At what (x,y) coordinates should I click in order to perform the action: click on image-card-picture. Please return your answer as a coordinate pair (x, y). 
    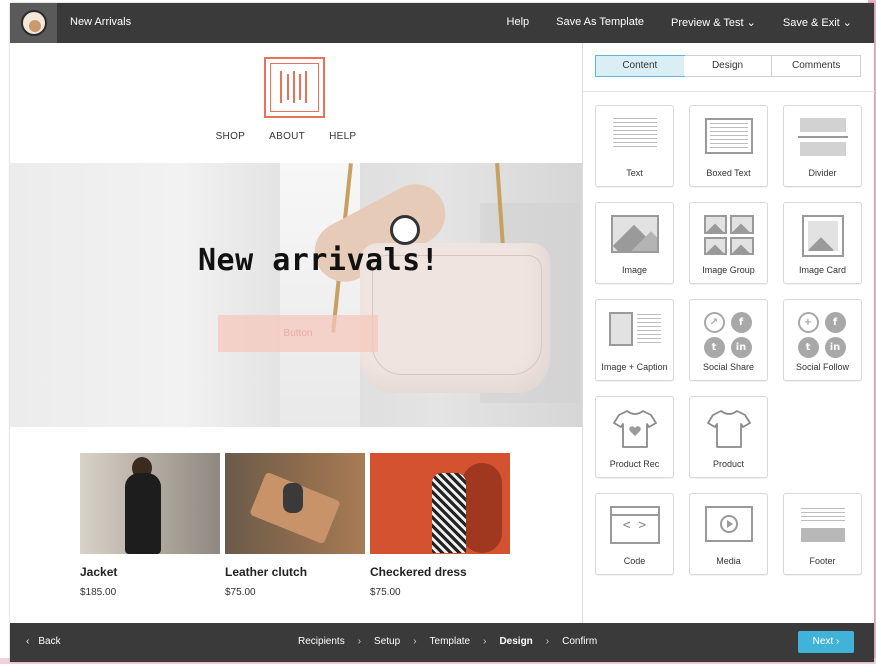
    Looking at the image, I should click on (822, 236).